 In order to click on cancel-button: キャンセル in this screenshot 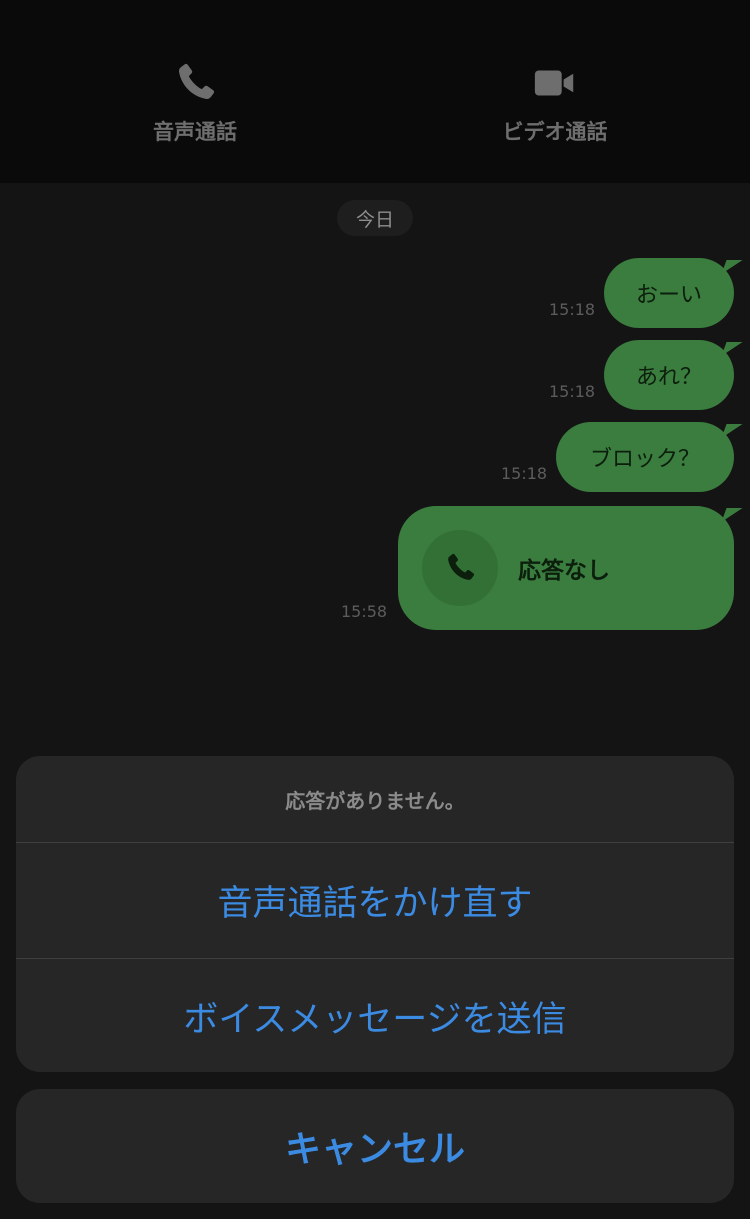, I will do `click(375, 1146)`.